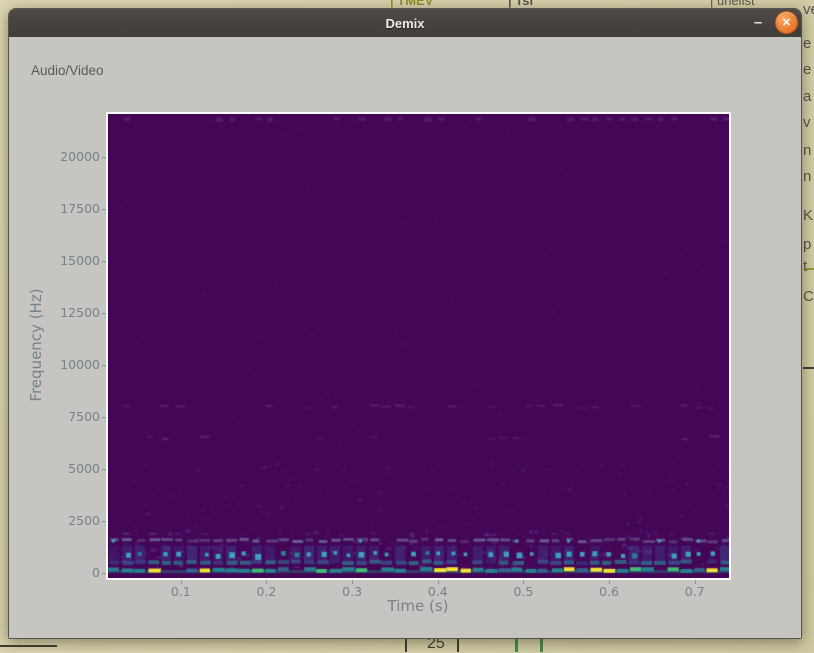 This screenshot has width=814, height=653. Describe the element at coordinates (84, 416) in the screenshot. I see `y-tick-label: 7500` at that location.